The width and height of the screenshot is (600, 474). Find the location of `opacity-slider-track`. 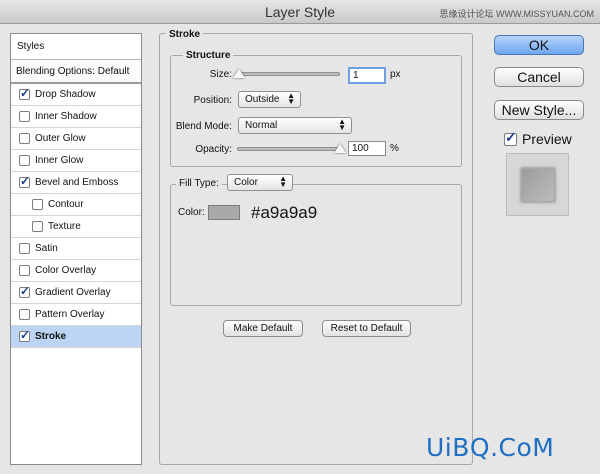

opacity-slider-track is located at coordinates (288, 149).